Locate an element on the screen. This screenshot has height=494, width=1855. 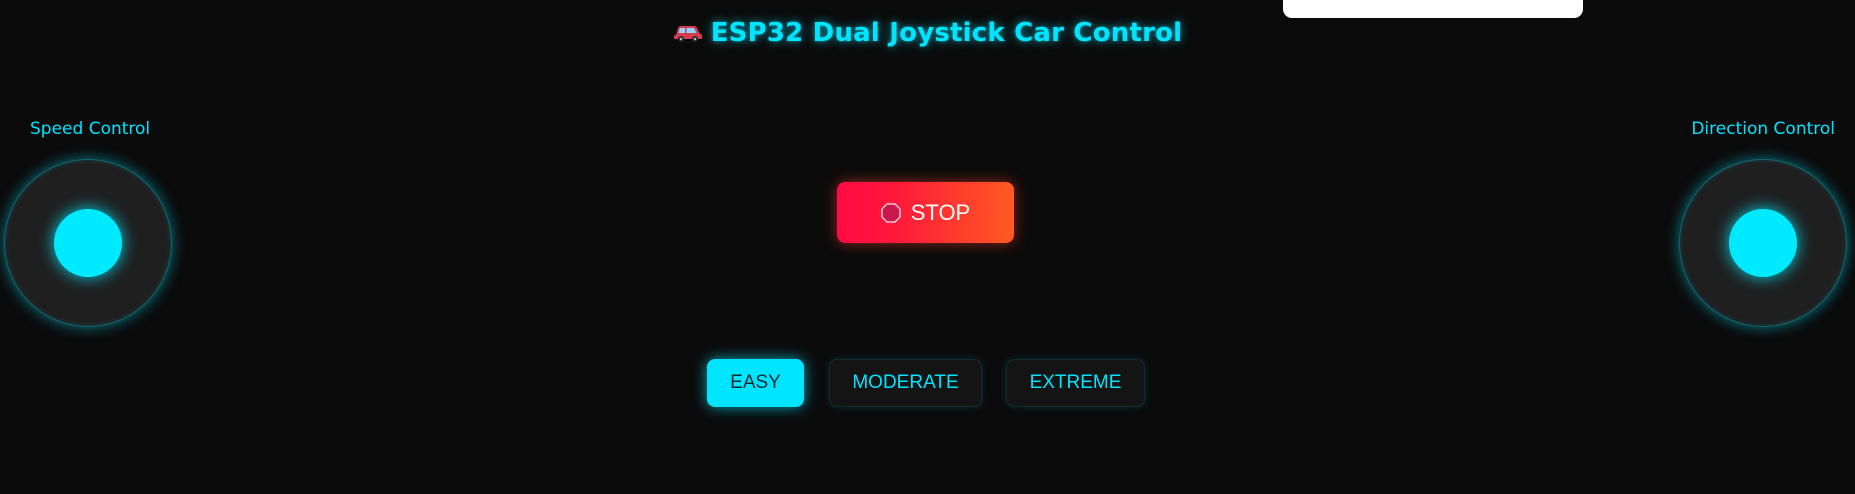
direction-joystick is located at coordinates (1763, 243).